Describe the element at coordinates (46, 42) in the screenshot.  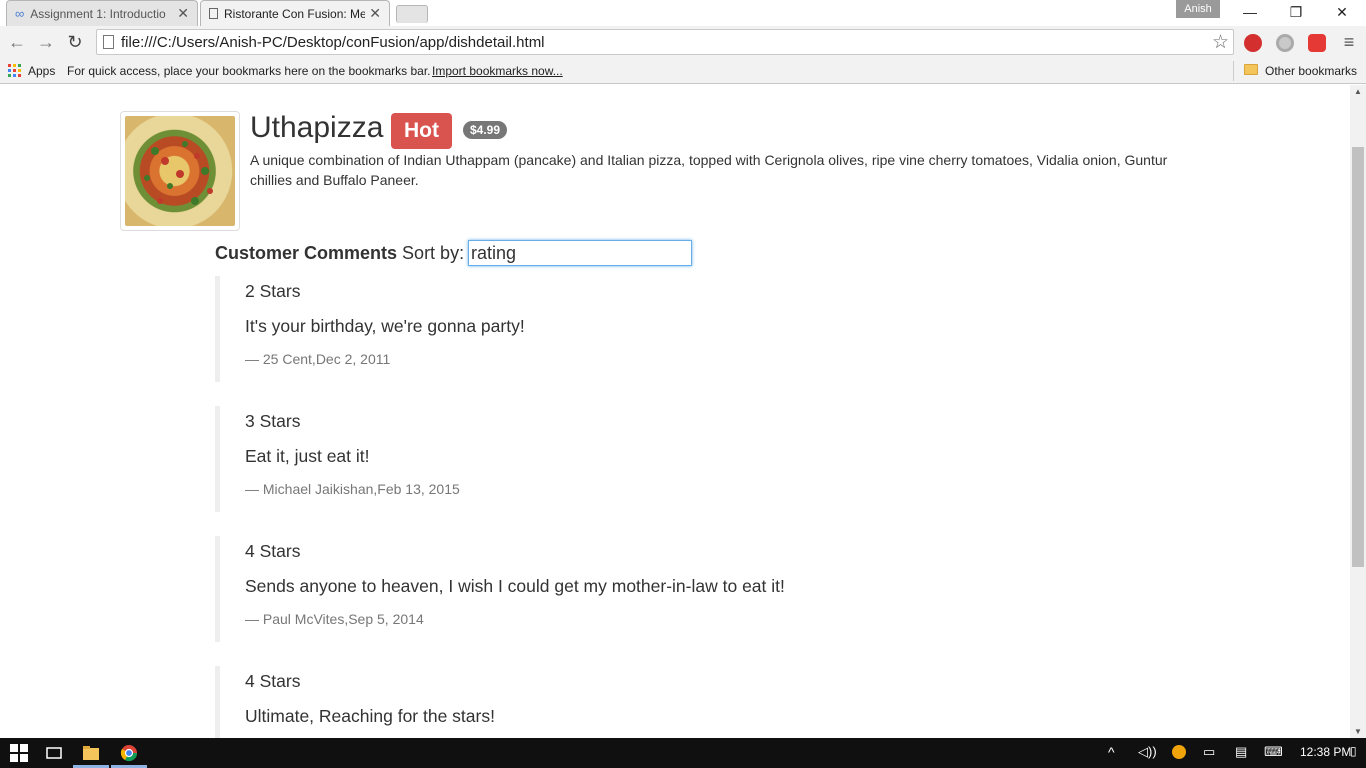
I see `forward-icon: →` at that location.